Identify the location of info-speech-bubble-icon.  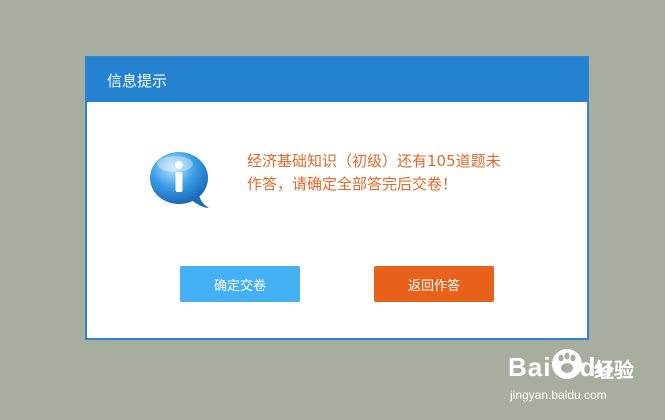
(179, 180).